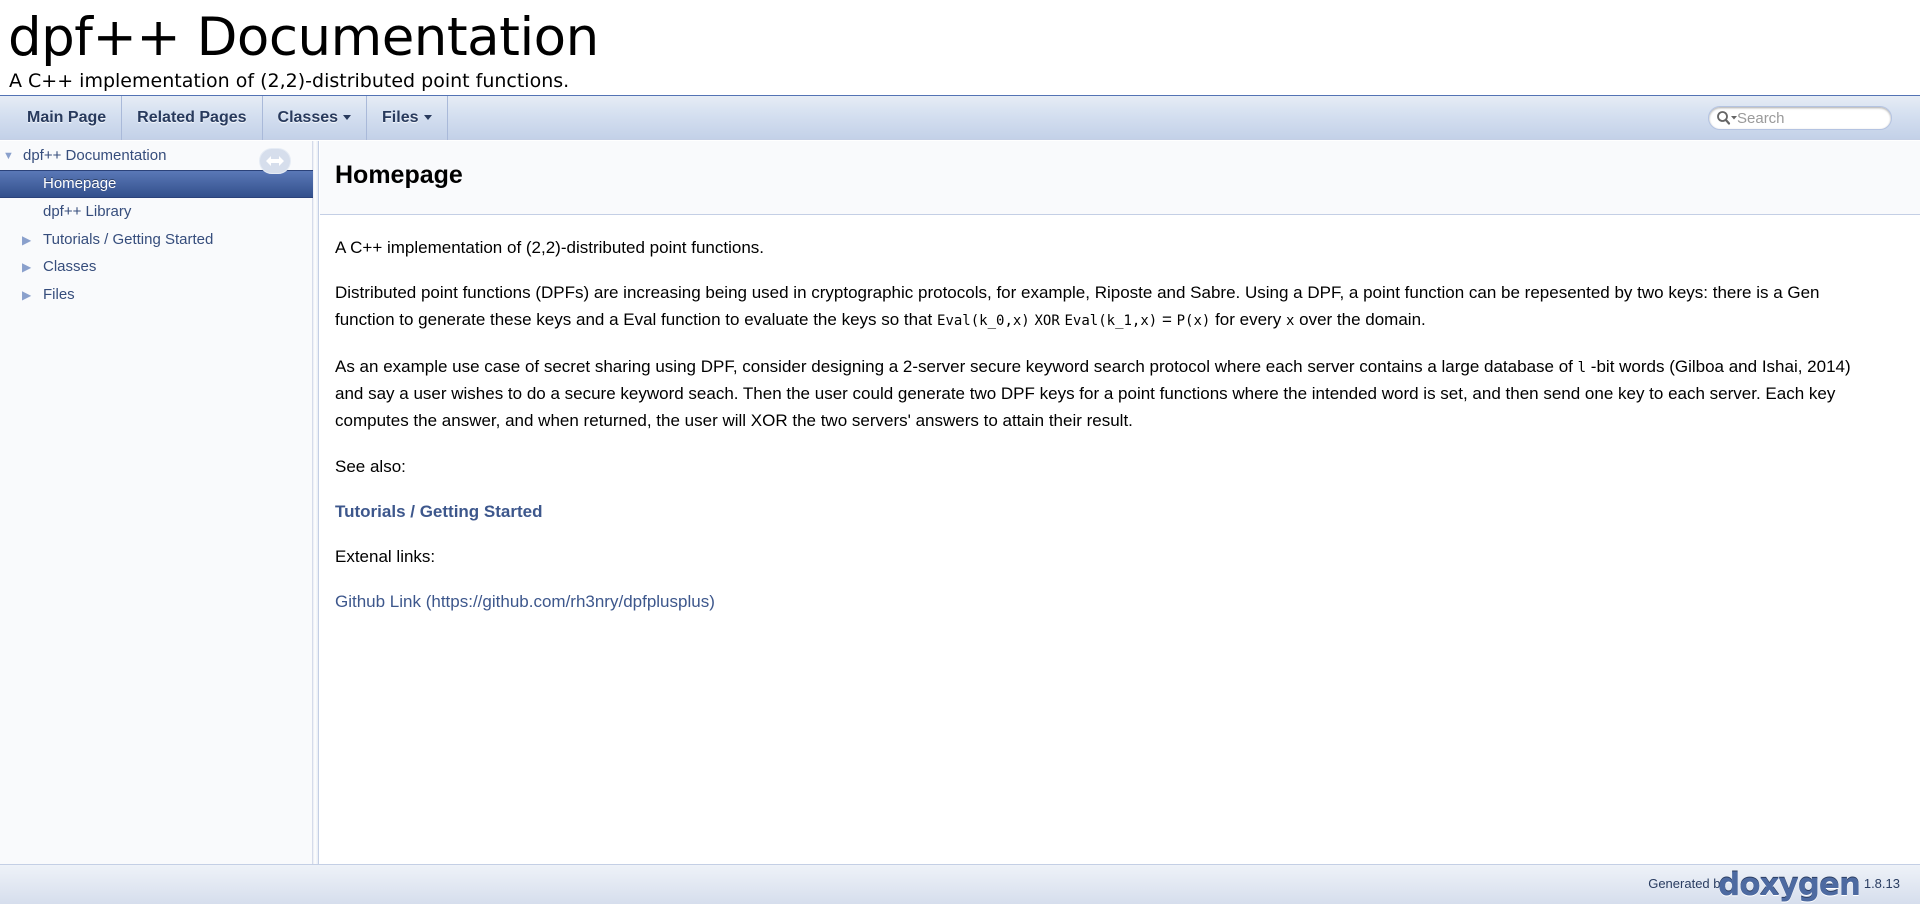 Image resolution: width=1920 pixels, height=904 pixels. Describe the element at coordinates (1727, 118) in the screenshot. I see `search-icon` at that location.